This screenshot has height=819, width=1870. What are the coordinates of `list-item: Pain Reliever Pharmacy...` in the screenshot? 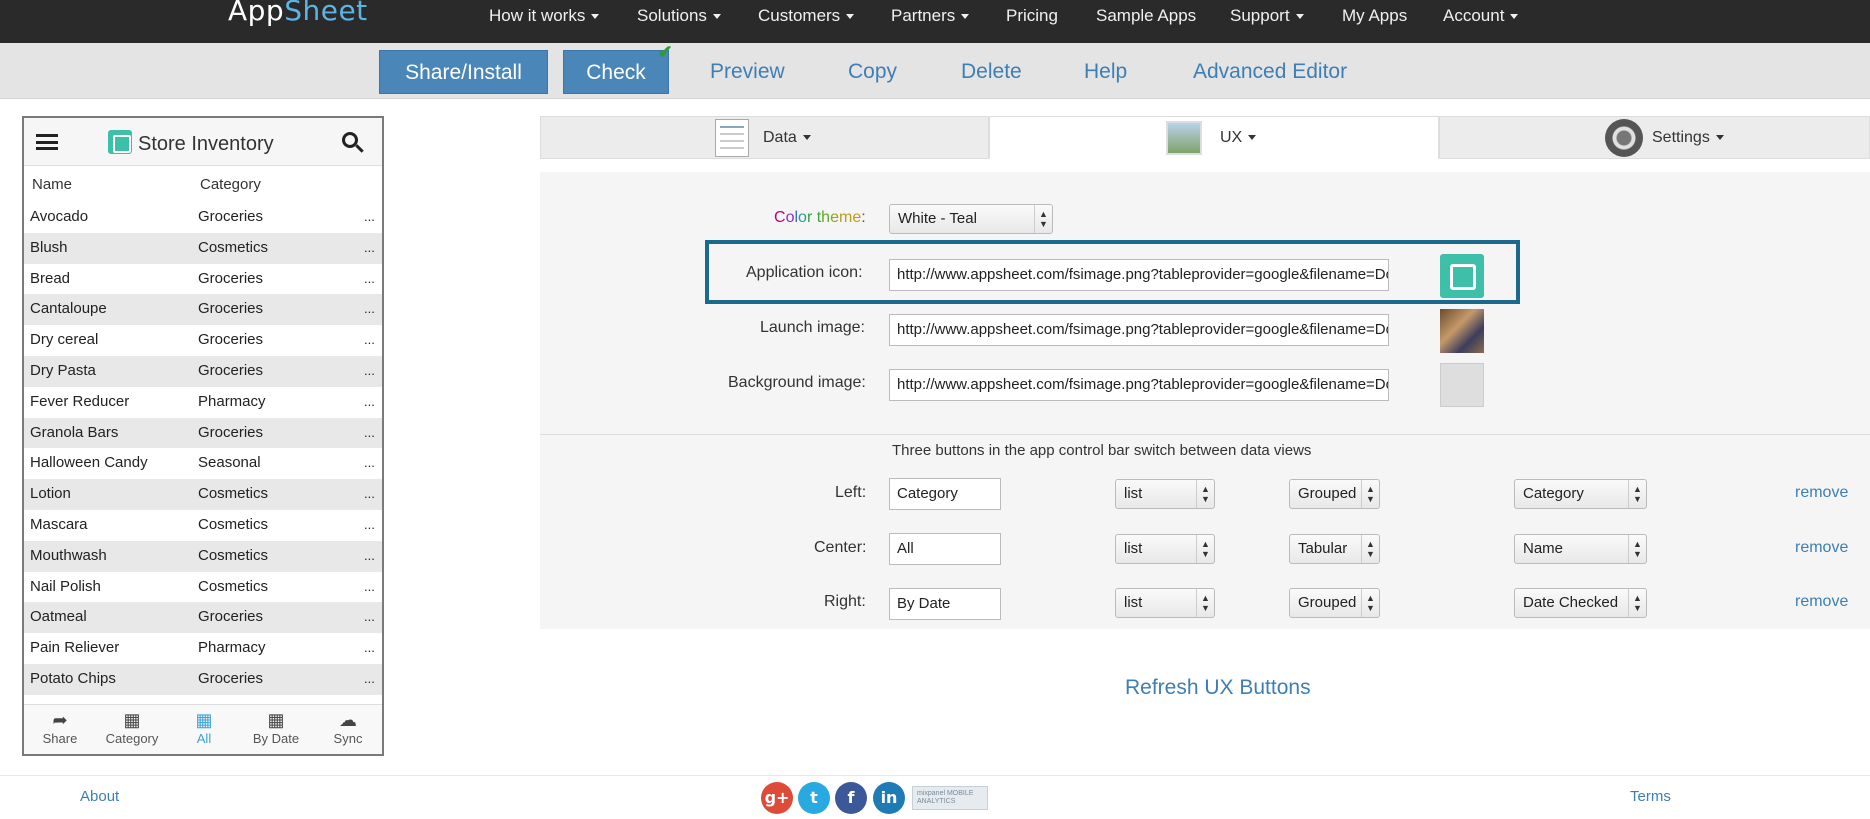 It's located at (203, 648).